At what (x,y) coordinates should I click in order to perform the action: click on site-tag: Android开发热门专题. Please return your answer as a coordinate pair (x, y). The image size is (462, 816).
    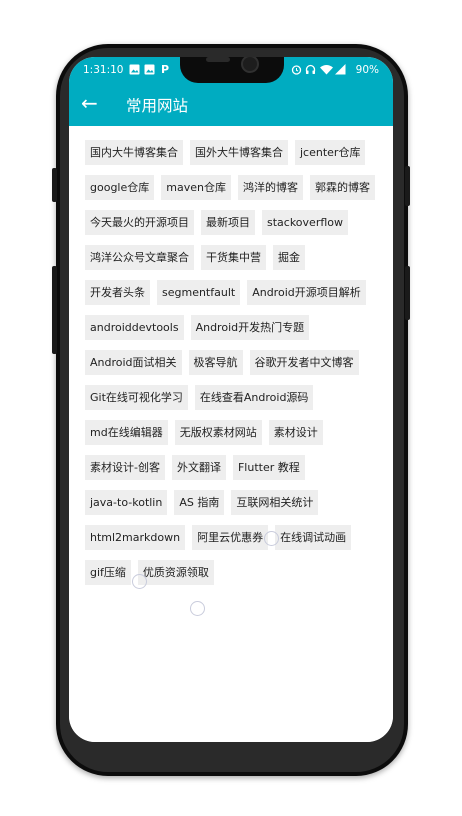
    Looking at the image, I should click on (250, 327).